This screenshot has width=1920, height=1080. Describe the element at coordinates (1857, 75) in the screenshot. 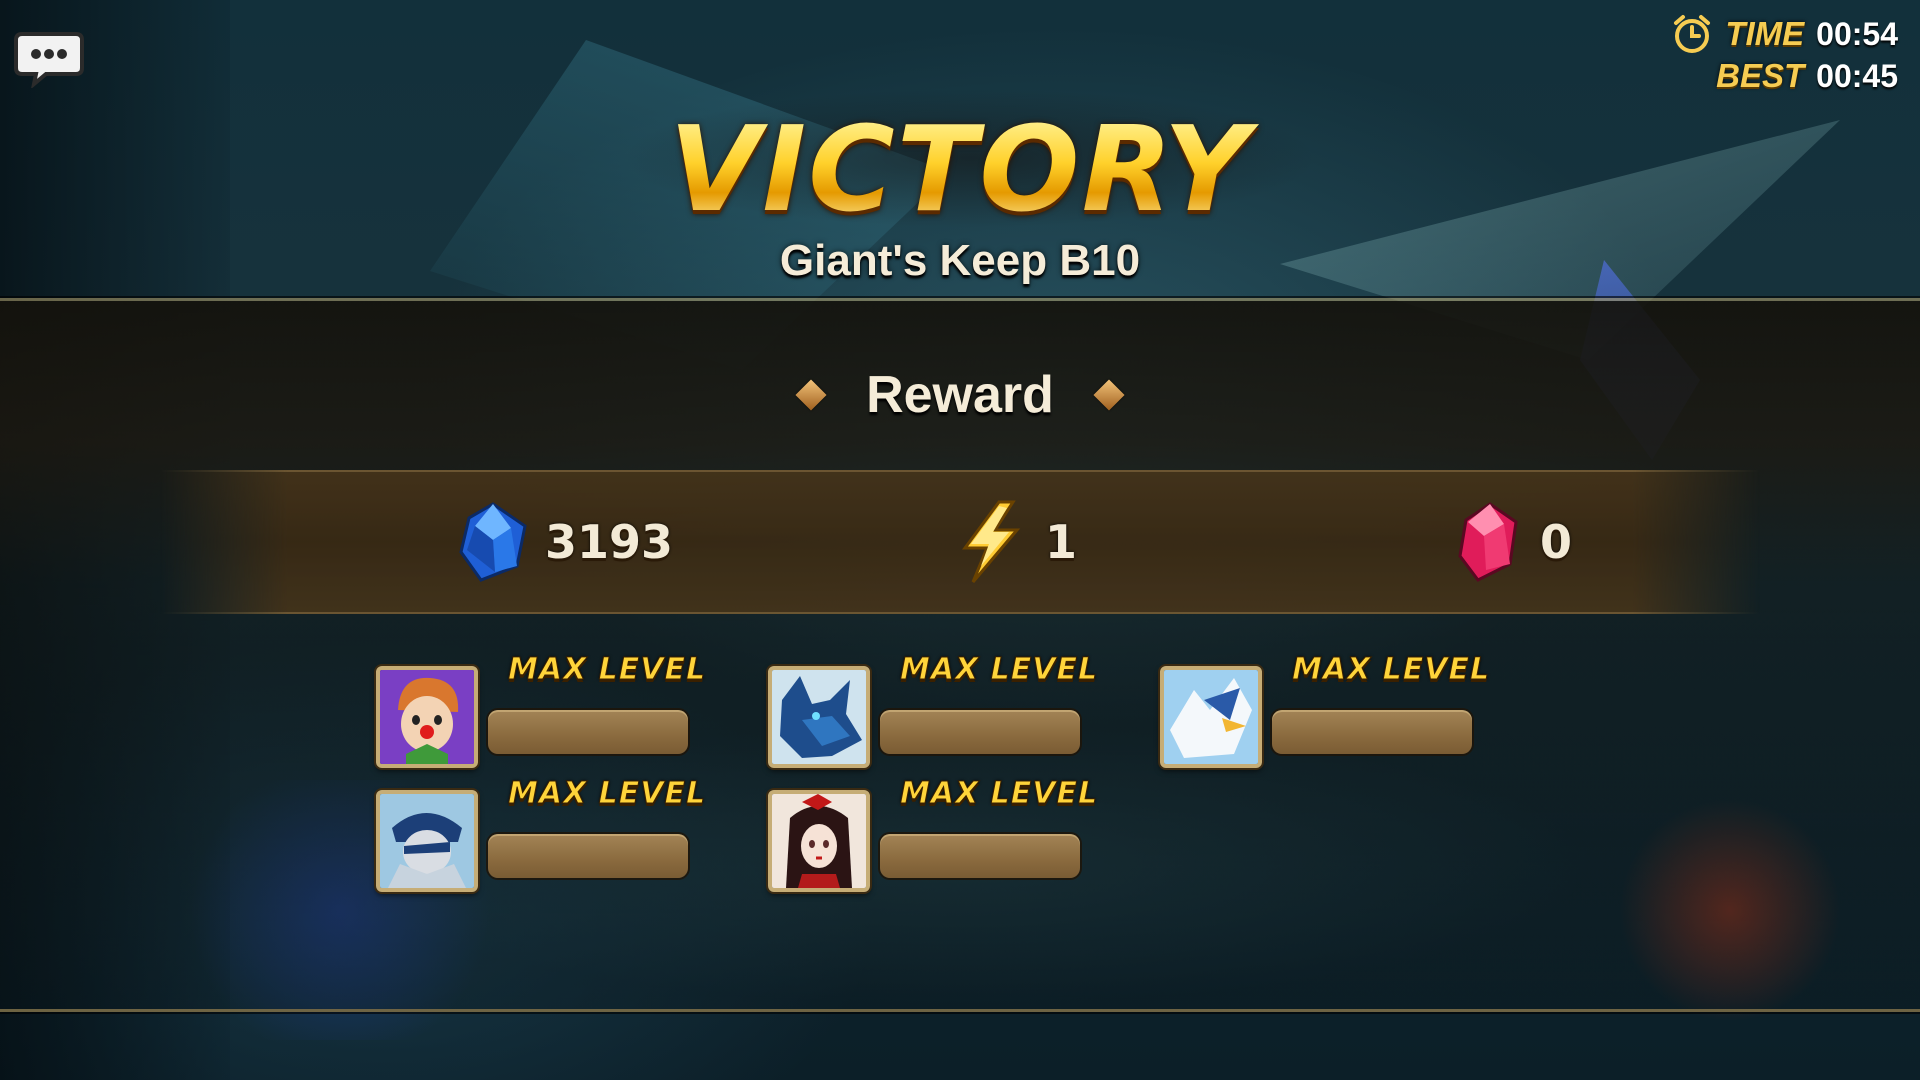

I see `best-value: 00:45` at that location.